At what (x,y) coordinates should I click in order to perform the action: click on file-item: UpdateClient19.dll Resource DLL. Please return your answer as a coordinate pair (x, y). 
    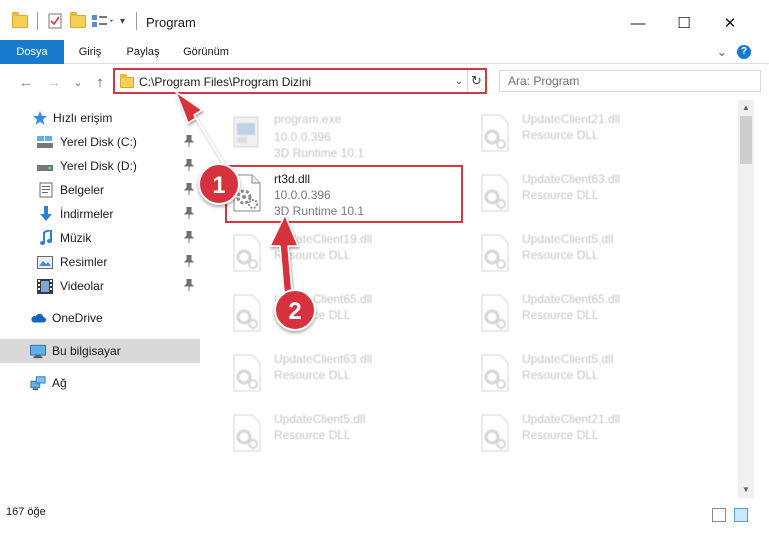
    Looking at the image, I should click on (341, 253).